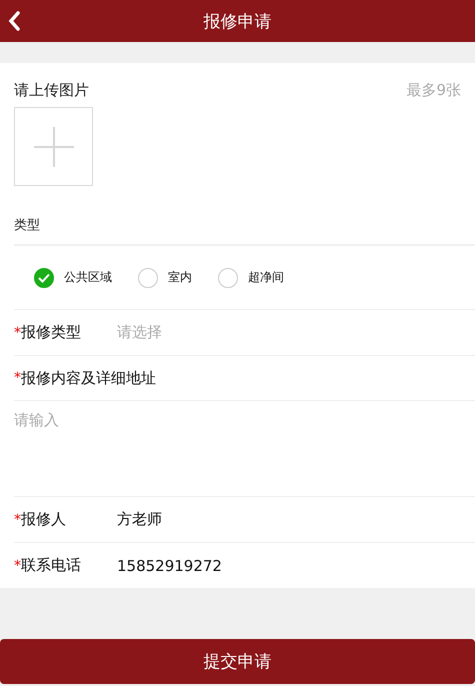  I want to click on plus-icon, so click(54, 146).